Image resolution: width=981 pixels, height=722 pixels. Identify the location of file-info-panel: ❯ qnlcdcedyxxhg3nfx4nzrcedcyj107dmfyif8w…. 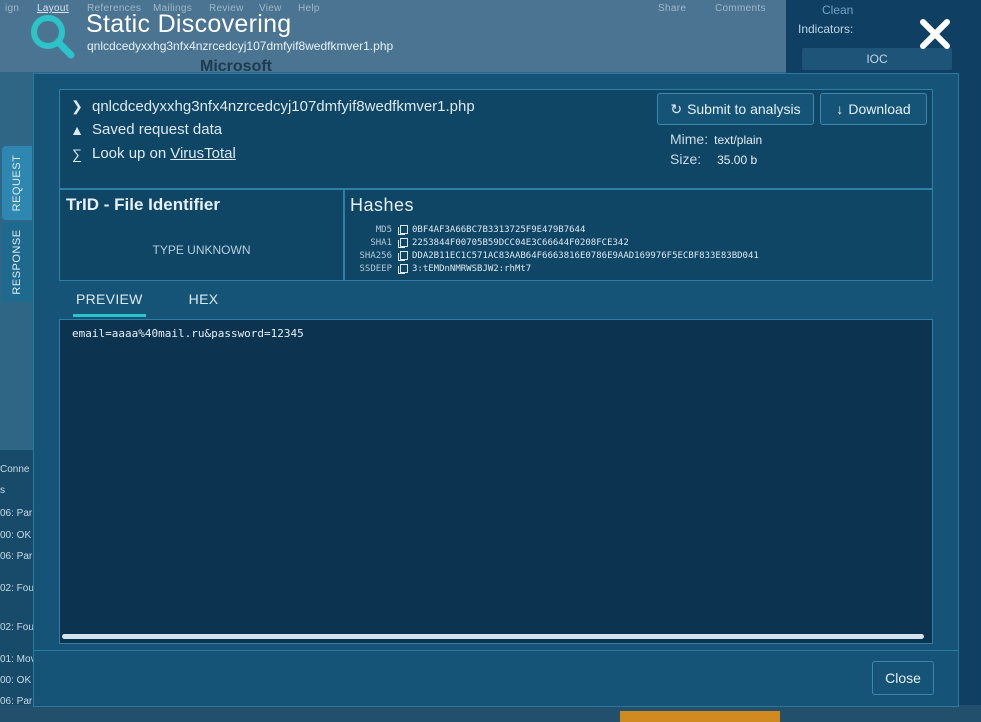
(496, 139).